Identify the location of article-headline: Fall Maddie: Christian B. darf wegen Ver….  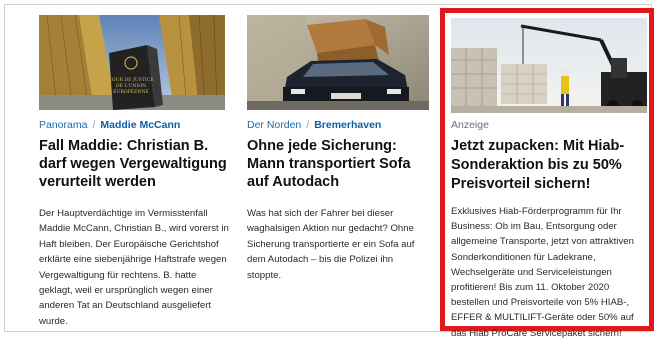
(133, 164).